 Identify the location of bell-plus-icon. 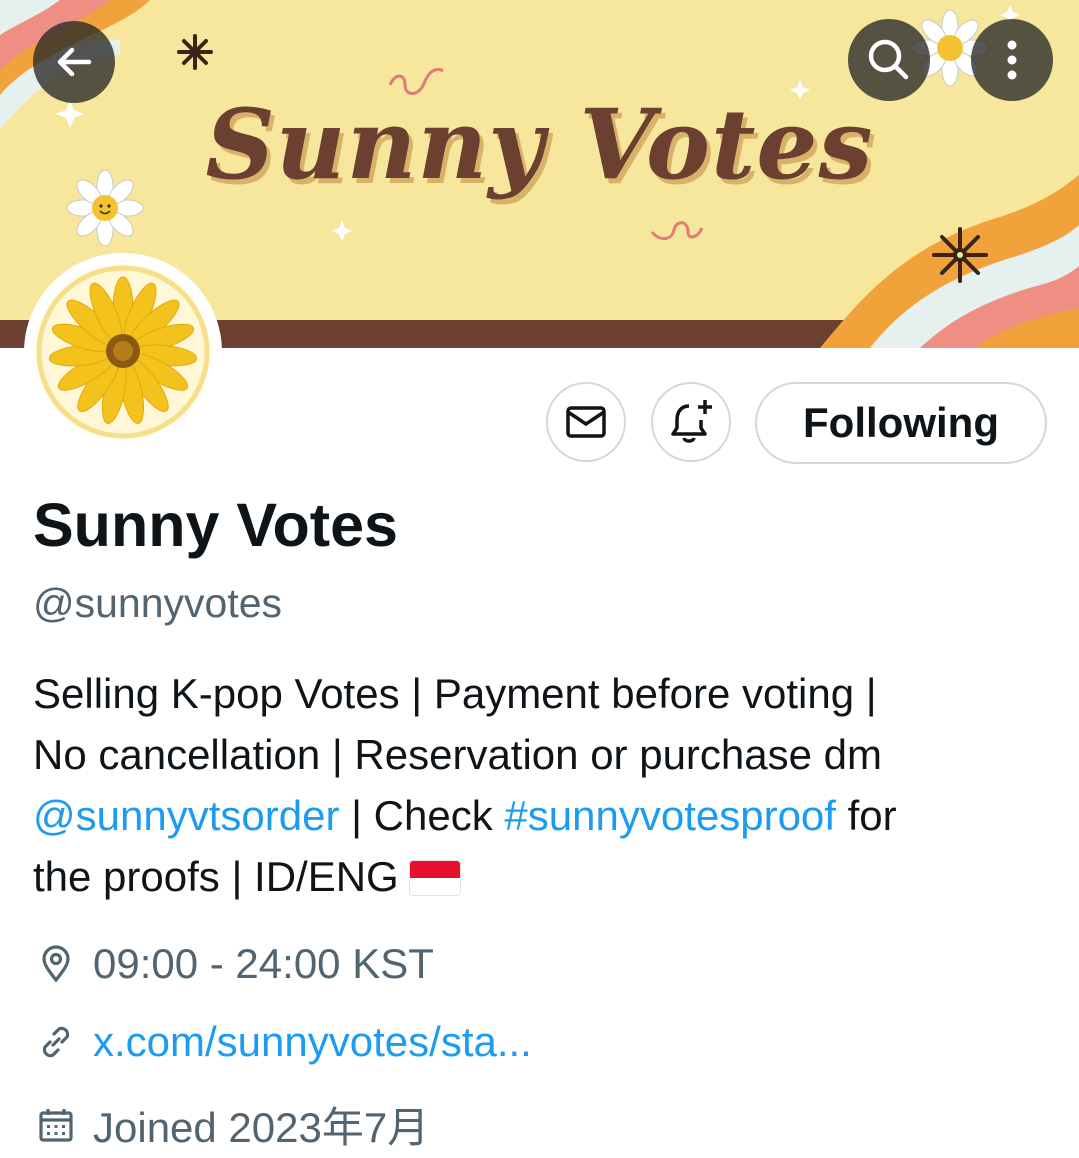
(691, 421).